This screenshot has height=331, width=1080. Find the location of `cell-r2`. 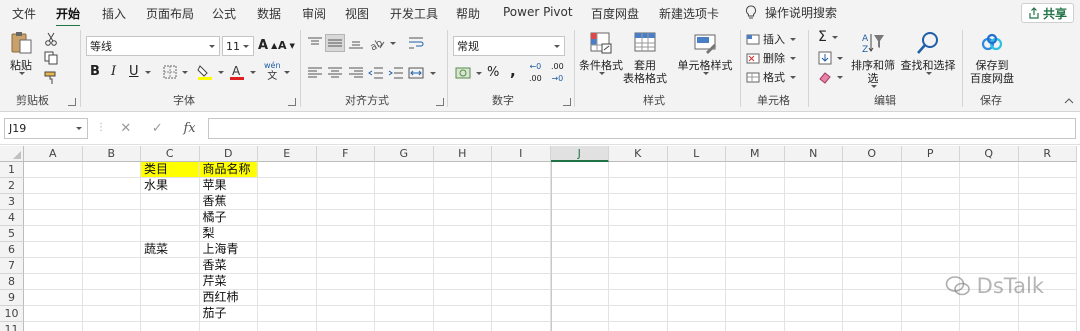

cell-r2 is located at coordinates (1047, 186).